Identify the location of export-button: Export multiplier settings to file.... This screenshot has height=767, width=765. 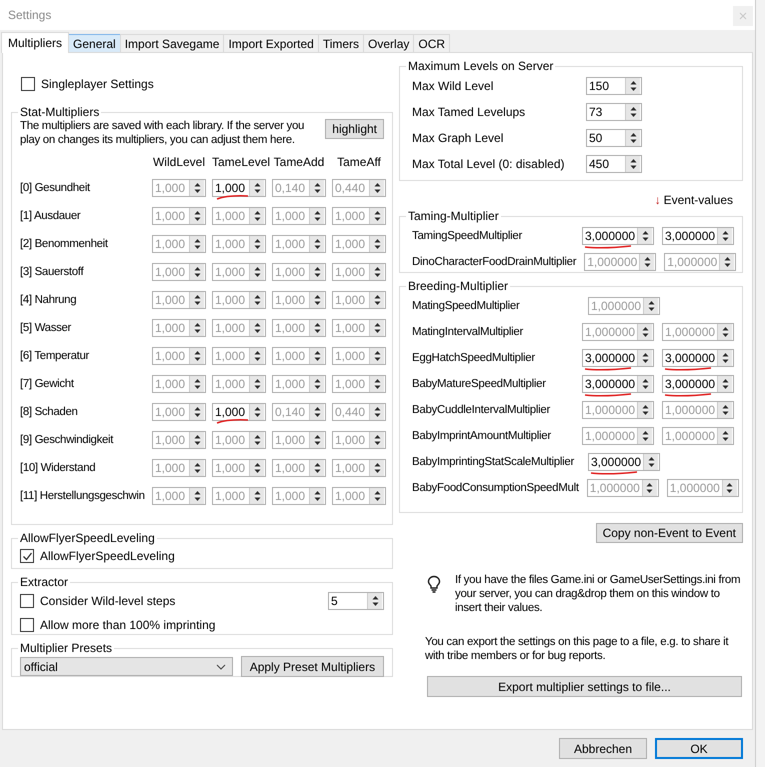
(584, 686).